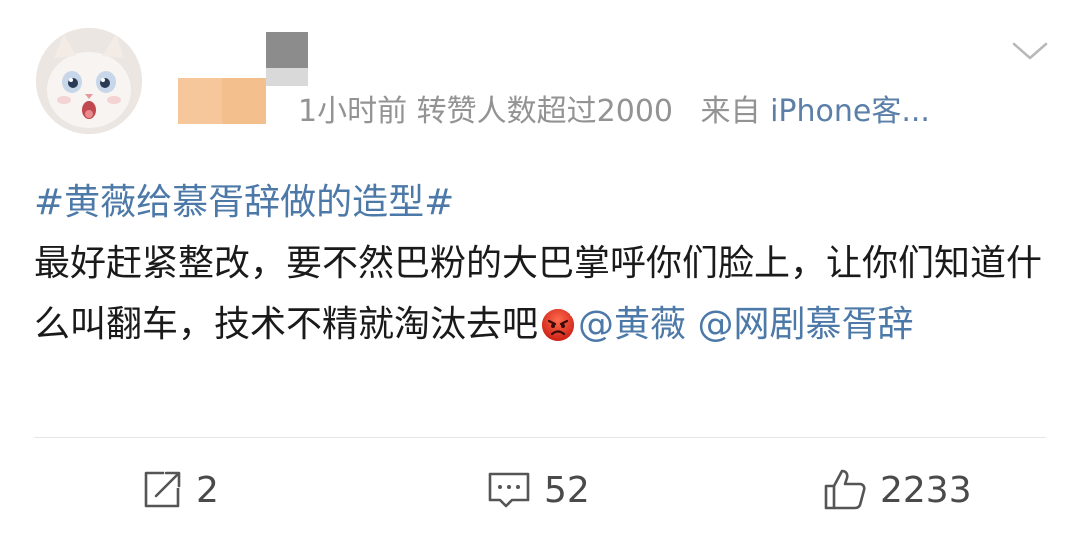 This screenshot has height=542, width=1080. What do you see at coordinates (558, 320) in the screenshot?
I see `angry-face-emoji-icon` at bounding box center [558, 320].